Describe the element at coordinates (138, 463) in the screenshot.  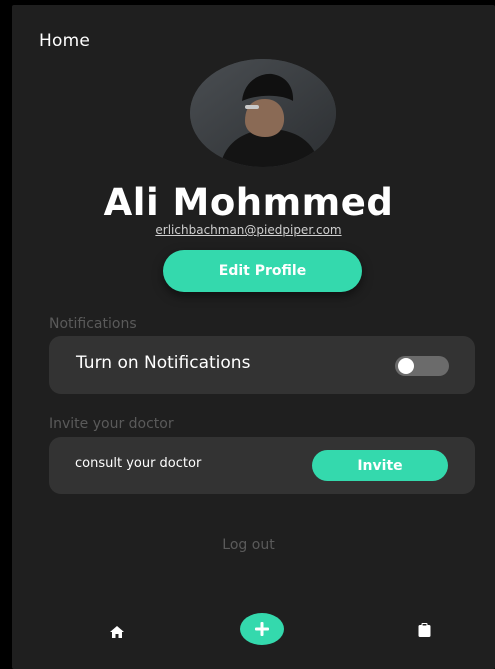
I see `invite-text: consult your doctor` at that location.